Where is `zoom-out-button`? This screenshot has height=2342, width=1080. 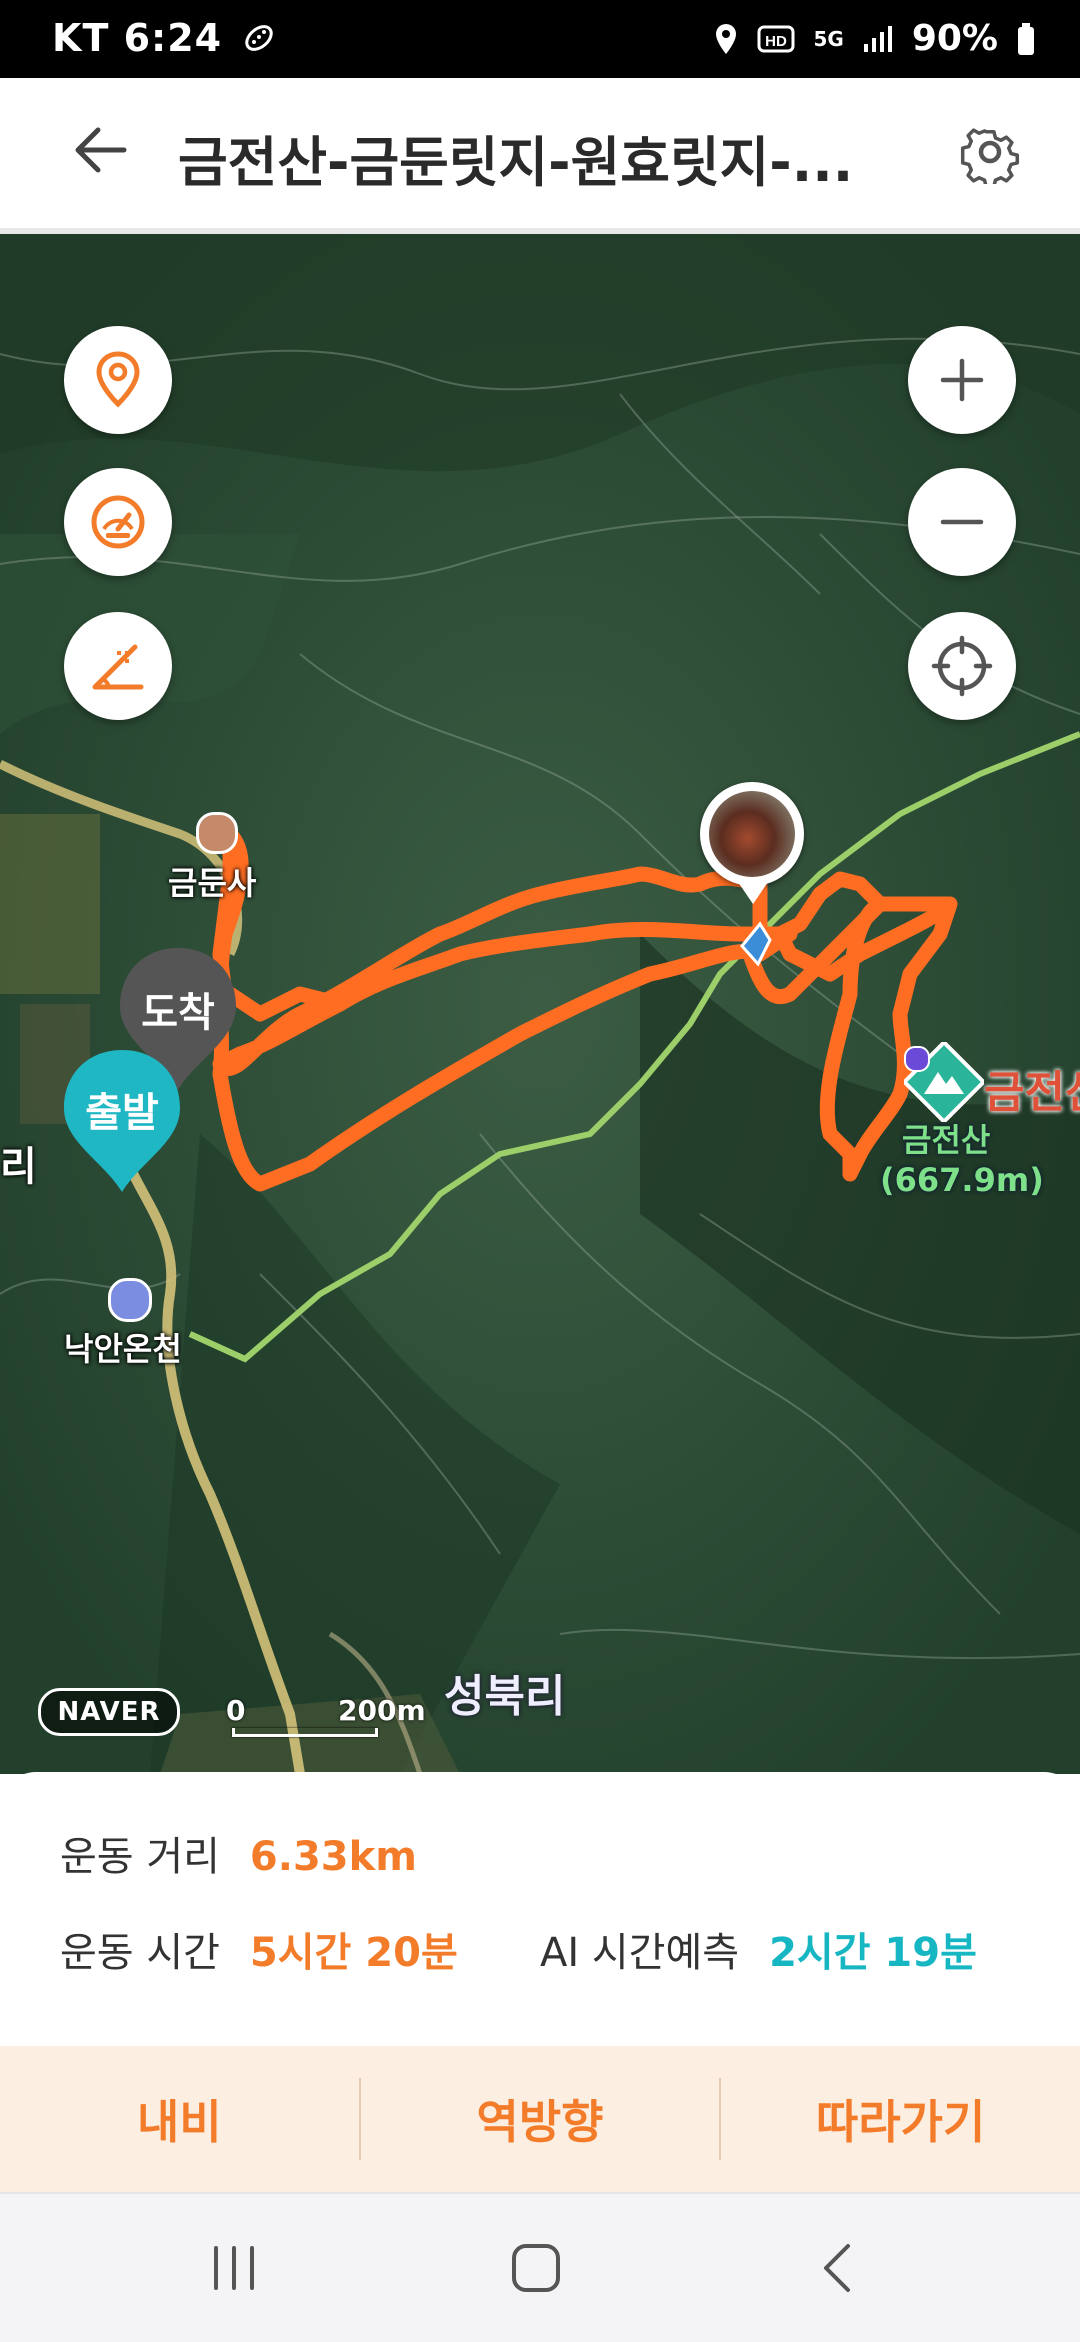
zoom-out-button is located at coordinates (962, 522).